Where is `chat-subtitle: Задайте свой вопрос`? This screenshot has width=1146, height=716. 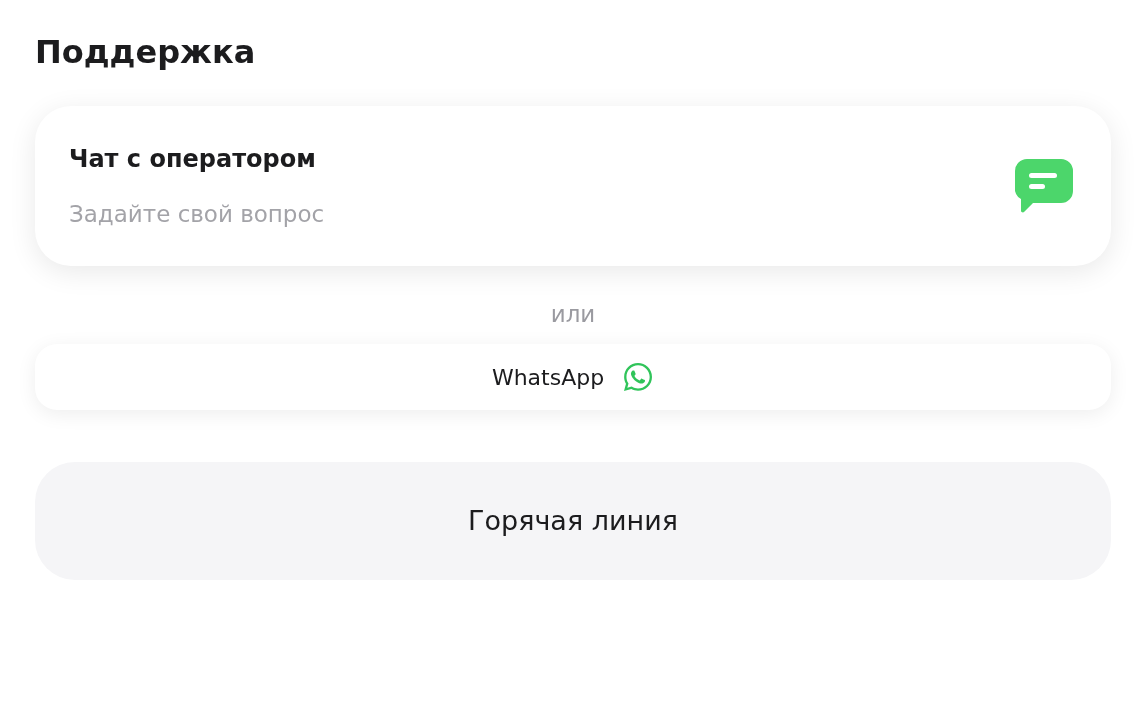
chat-subtitle: Задайте свой вопрос is located at coordinates (197, 214).